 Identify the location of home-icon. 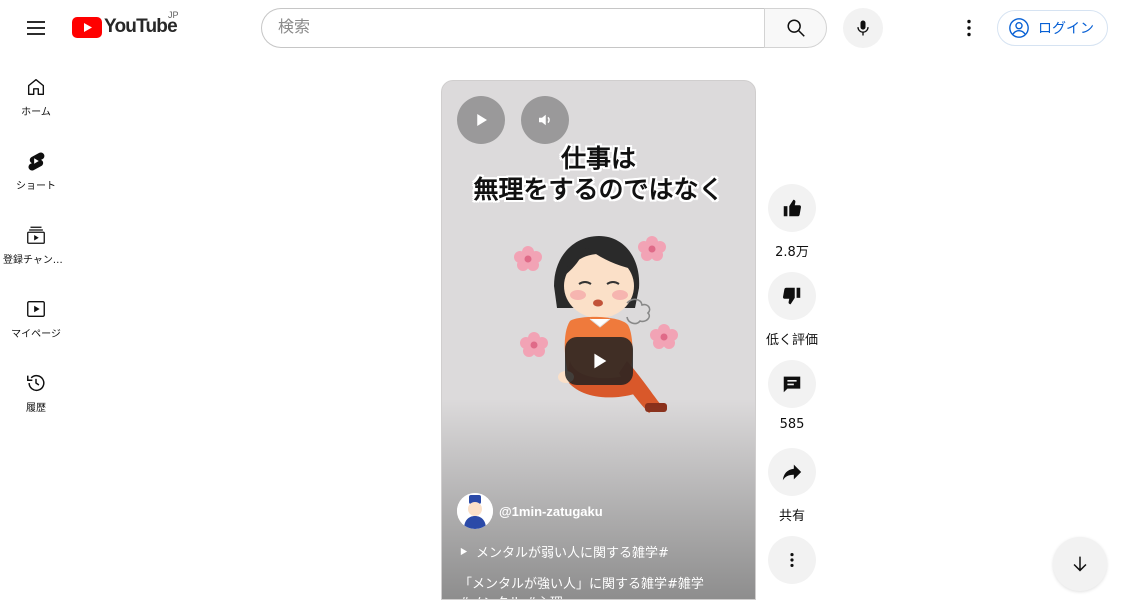
(36, 87).